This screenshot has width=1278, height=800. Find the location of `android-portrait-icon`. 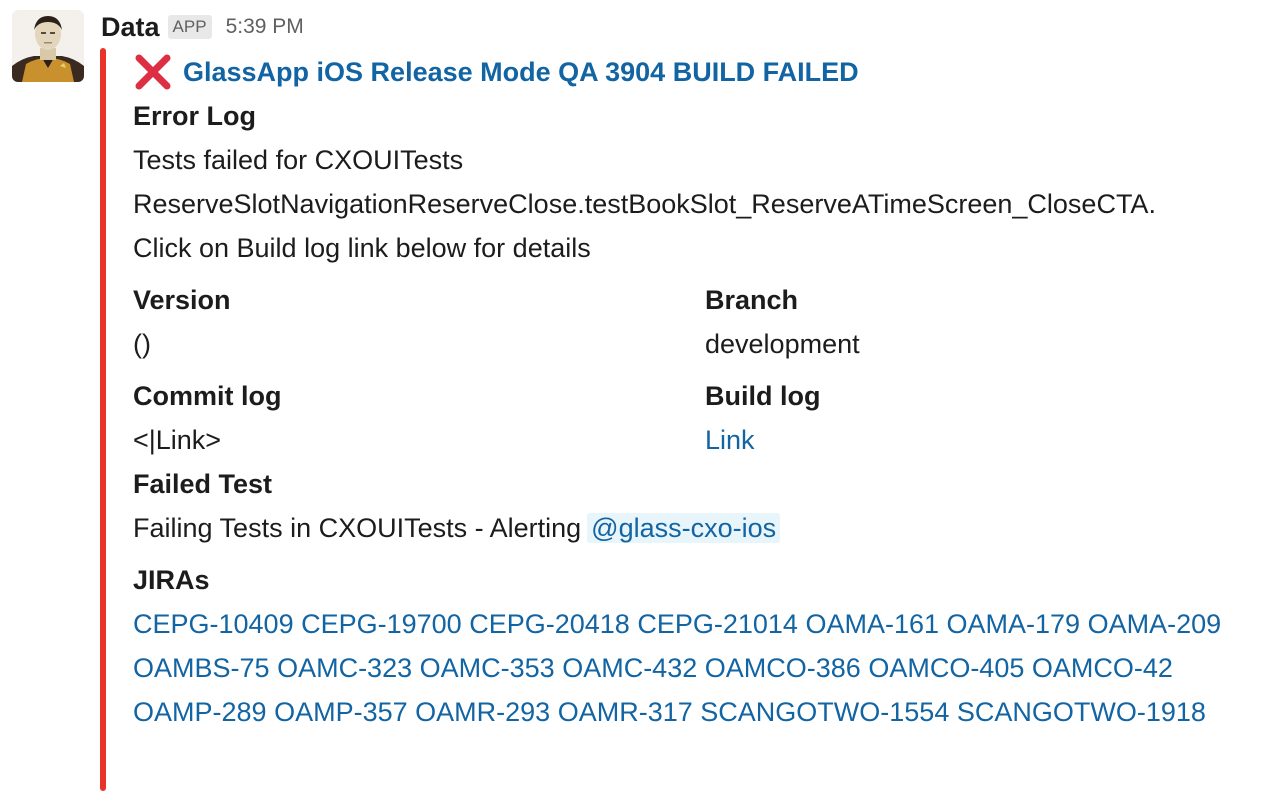

android-portrait-icon is located at coordinates (48, 46).